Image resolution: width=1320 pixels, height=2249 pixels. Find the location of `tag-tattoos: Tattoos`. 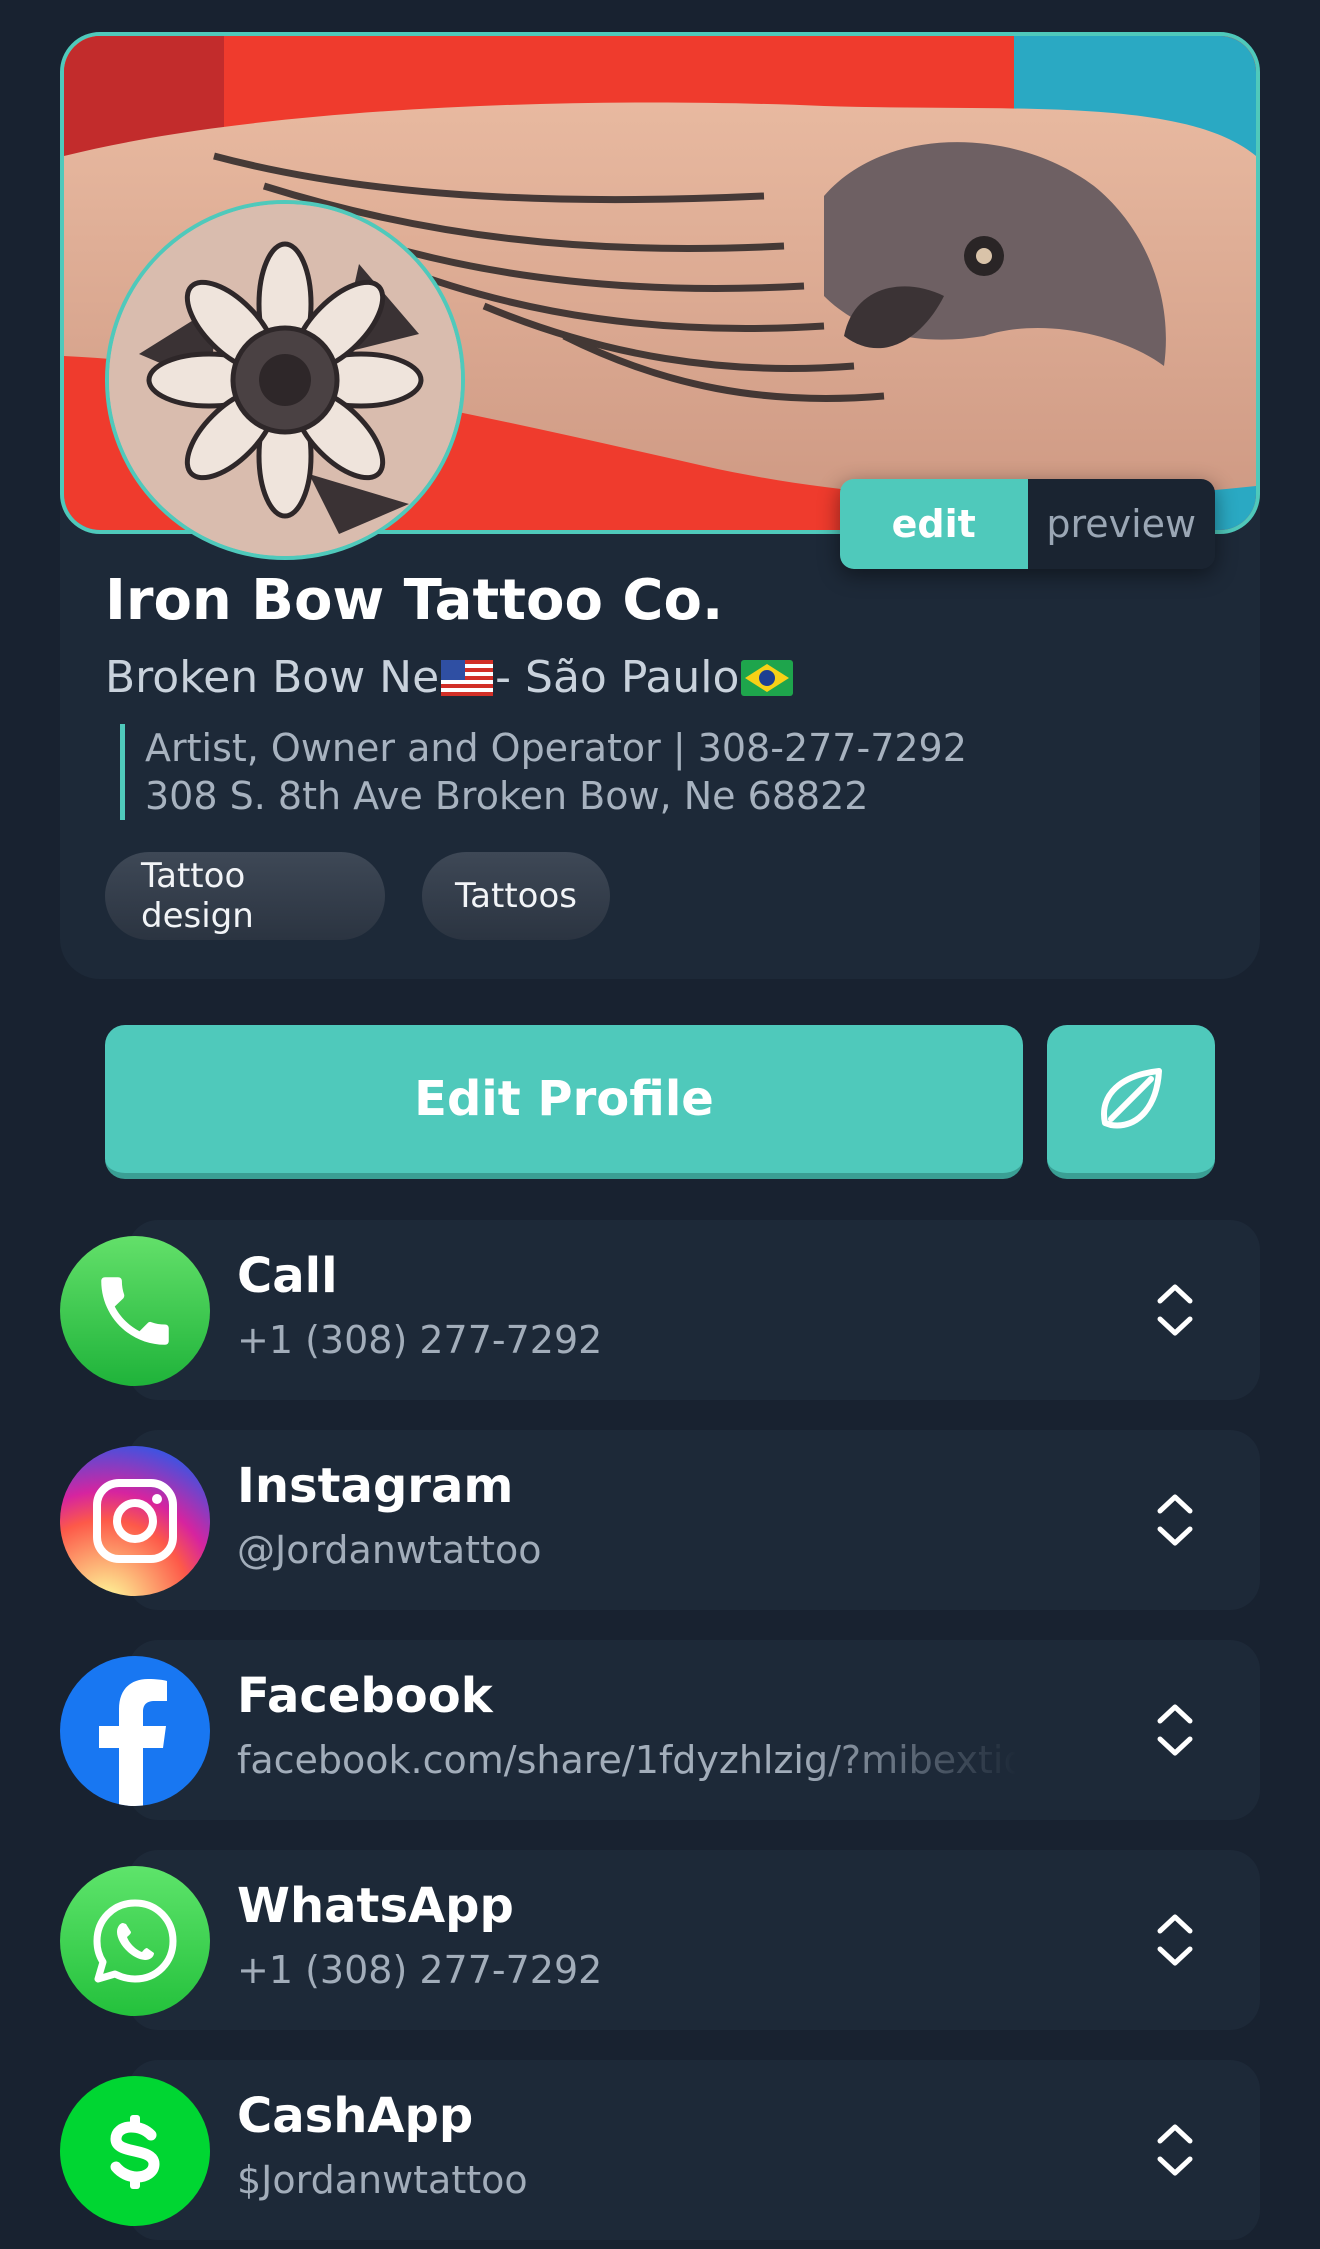

tag-tattoos: Tattoos is located at coordinates (516, 896).